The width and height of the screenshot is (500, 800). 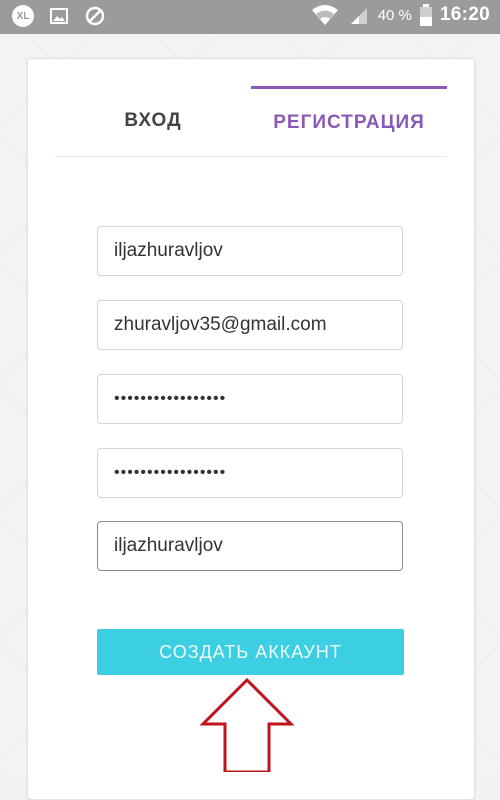 I want to click on tab-login: ВХОД, so click(x=153, y=121).